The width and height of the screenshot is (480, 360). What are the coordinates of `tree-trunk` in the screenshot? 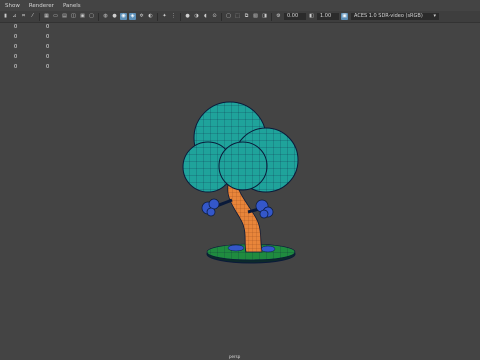 It's located at (239, 217).